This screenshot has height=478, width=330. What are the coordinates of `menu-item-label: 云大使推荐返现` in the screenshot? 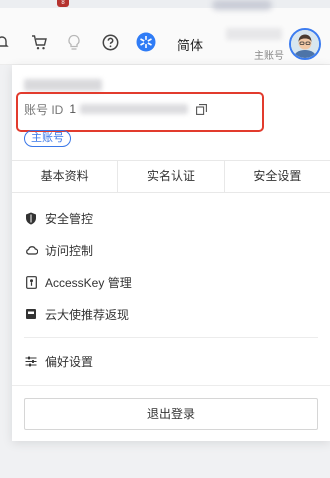 It's located at (87, 314).